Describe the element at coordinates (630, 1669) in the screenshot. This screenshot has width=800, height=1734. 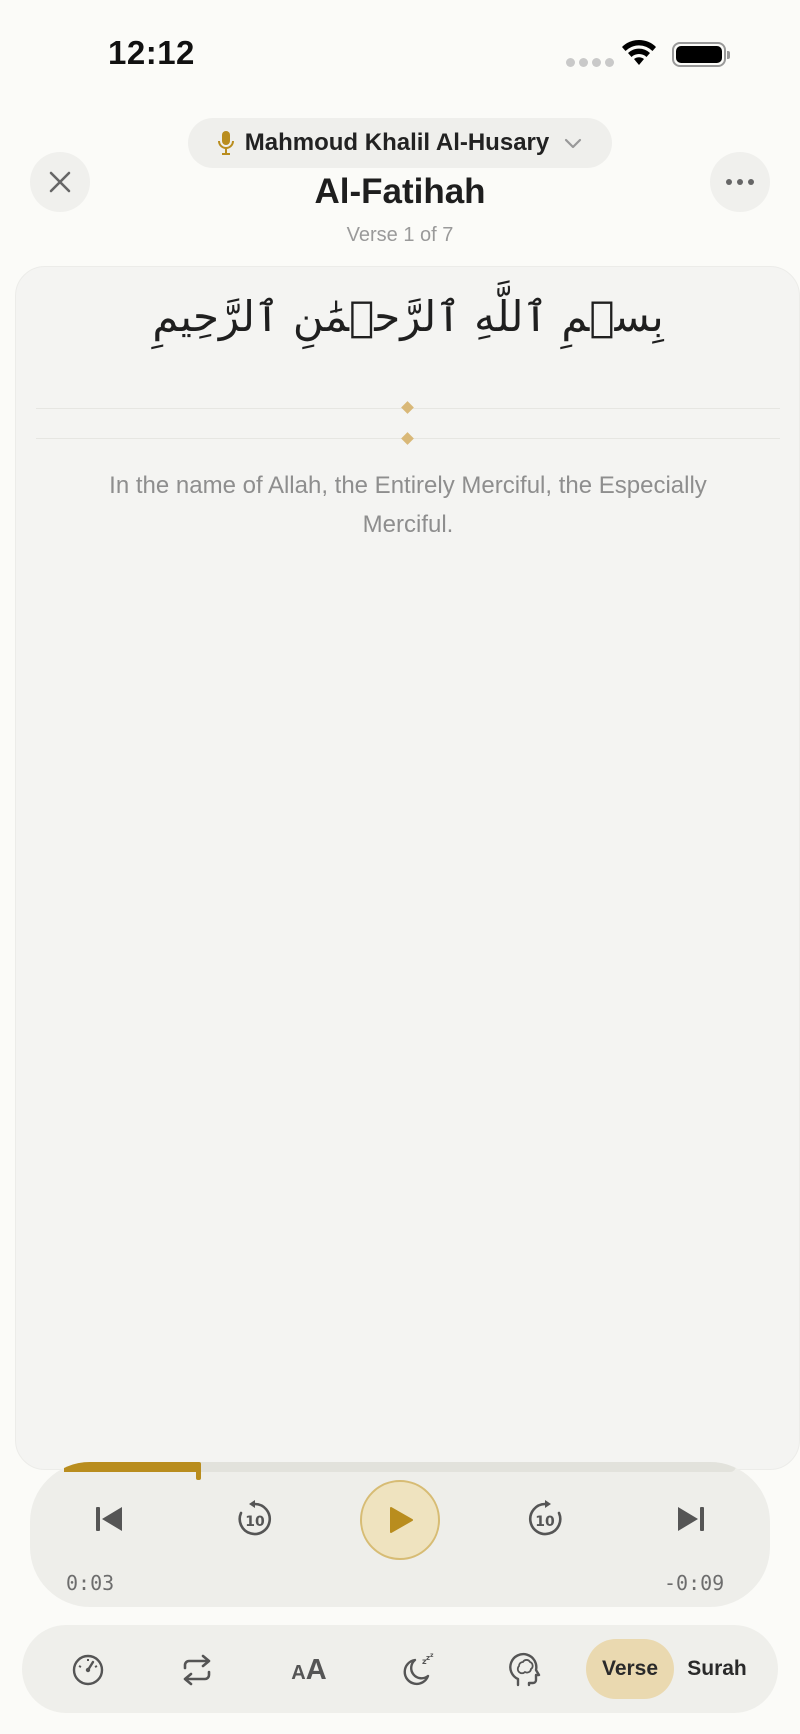
I see `mode-verse-button: Verse` at that location.